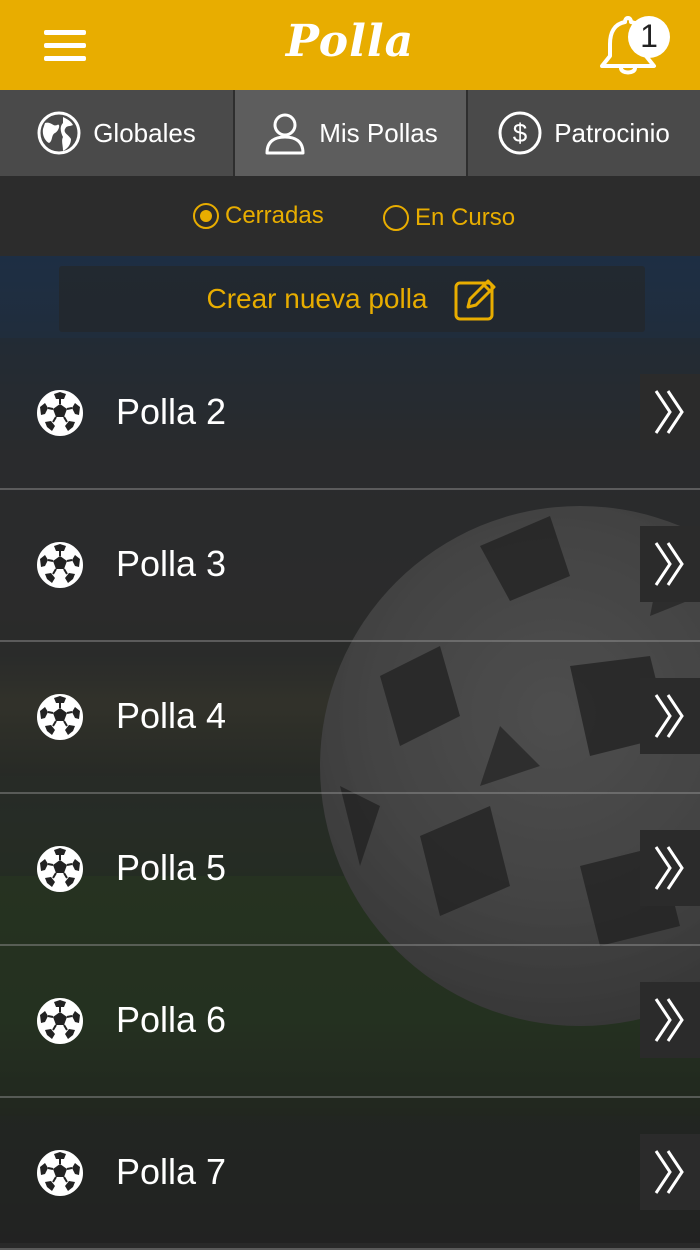  What do you see at coordinates (396, 218) in the screenshot?
I see `radio-unselected-icon` at bounding box center [396, 218].